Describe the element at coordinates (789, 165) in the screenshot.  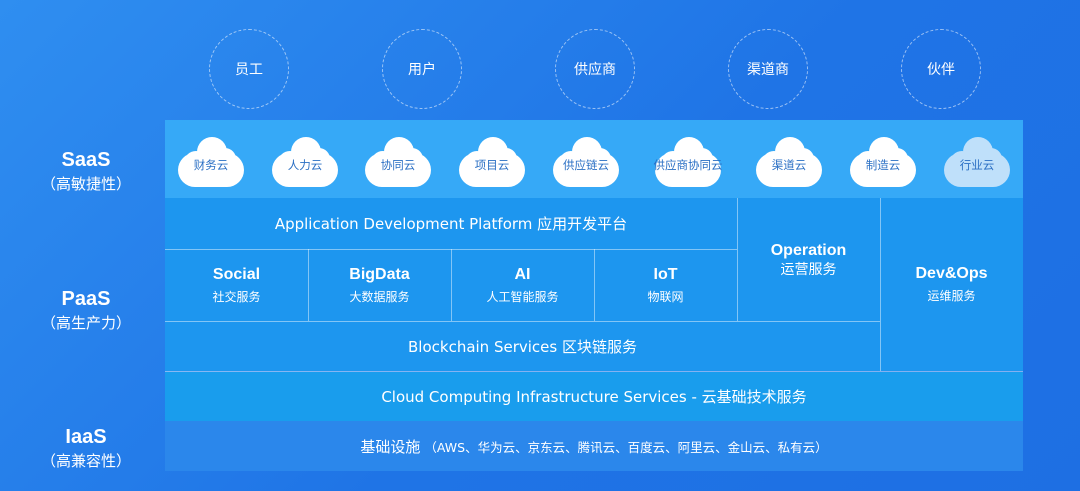
I see `cloud-label: 渠道云` at that location.